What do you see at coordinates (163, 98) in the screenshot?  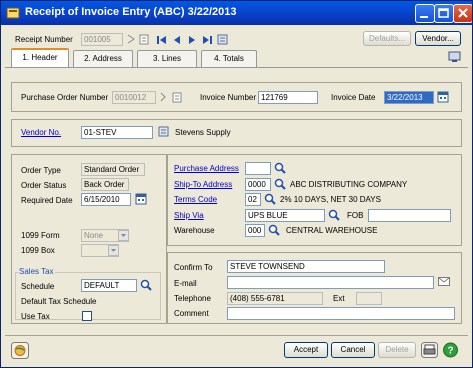 I see `po-next-icon` at bounding box center [163, 98].